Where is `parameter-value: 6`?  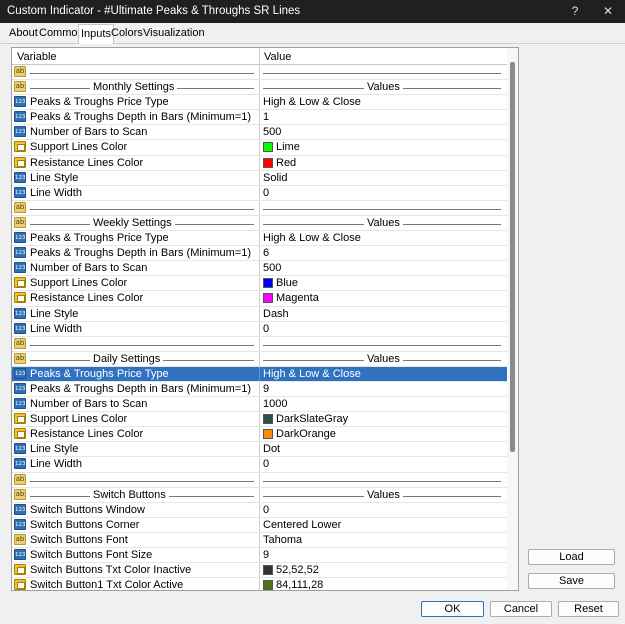 parameter-value: 6 is located at coordinates (266, 253).